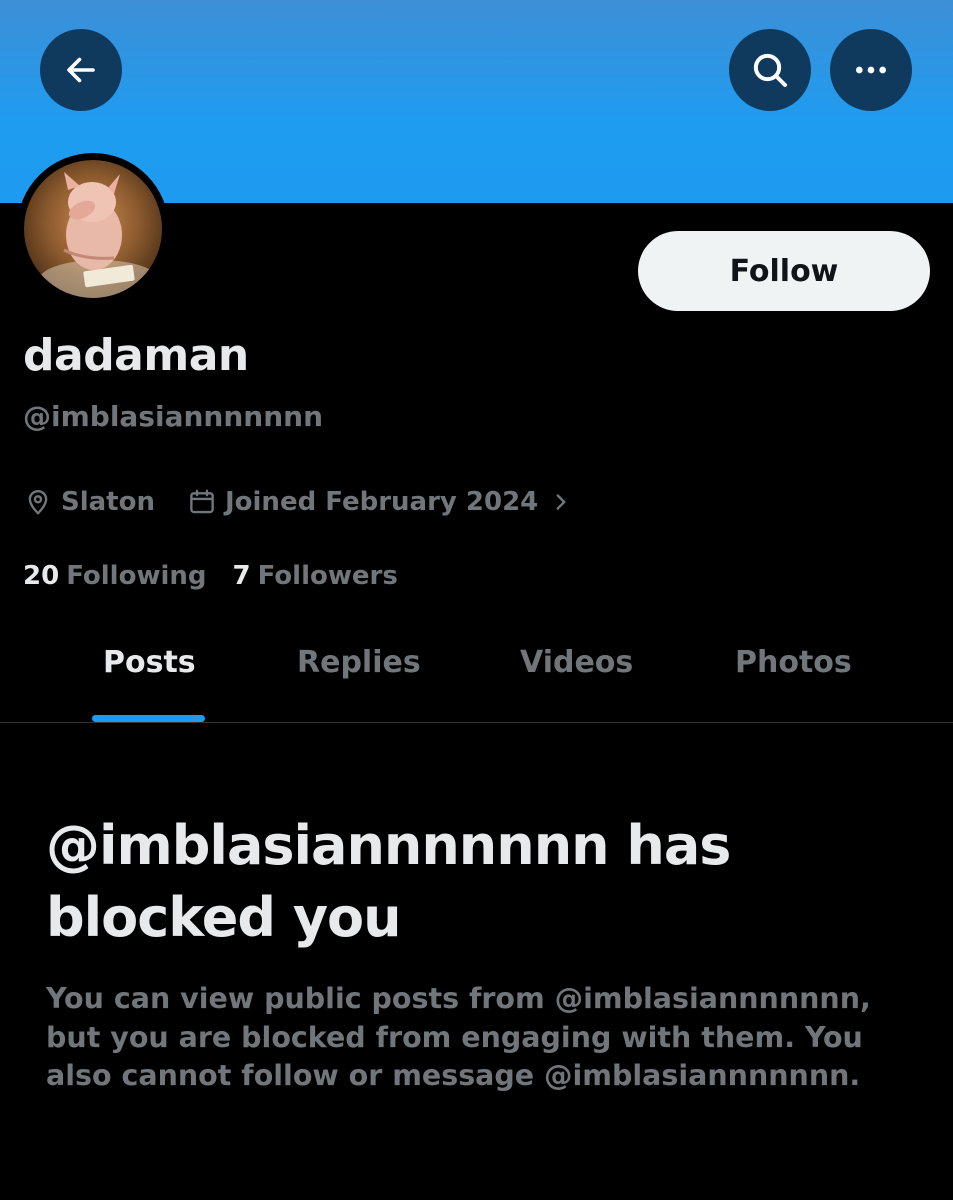  I want to click on search-button, so click(770, 70).